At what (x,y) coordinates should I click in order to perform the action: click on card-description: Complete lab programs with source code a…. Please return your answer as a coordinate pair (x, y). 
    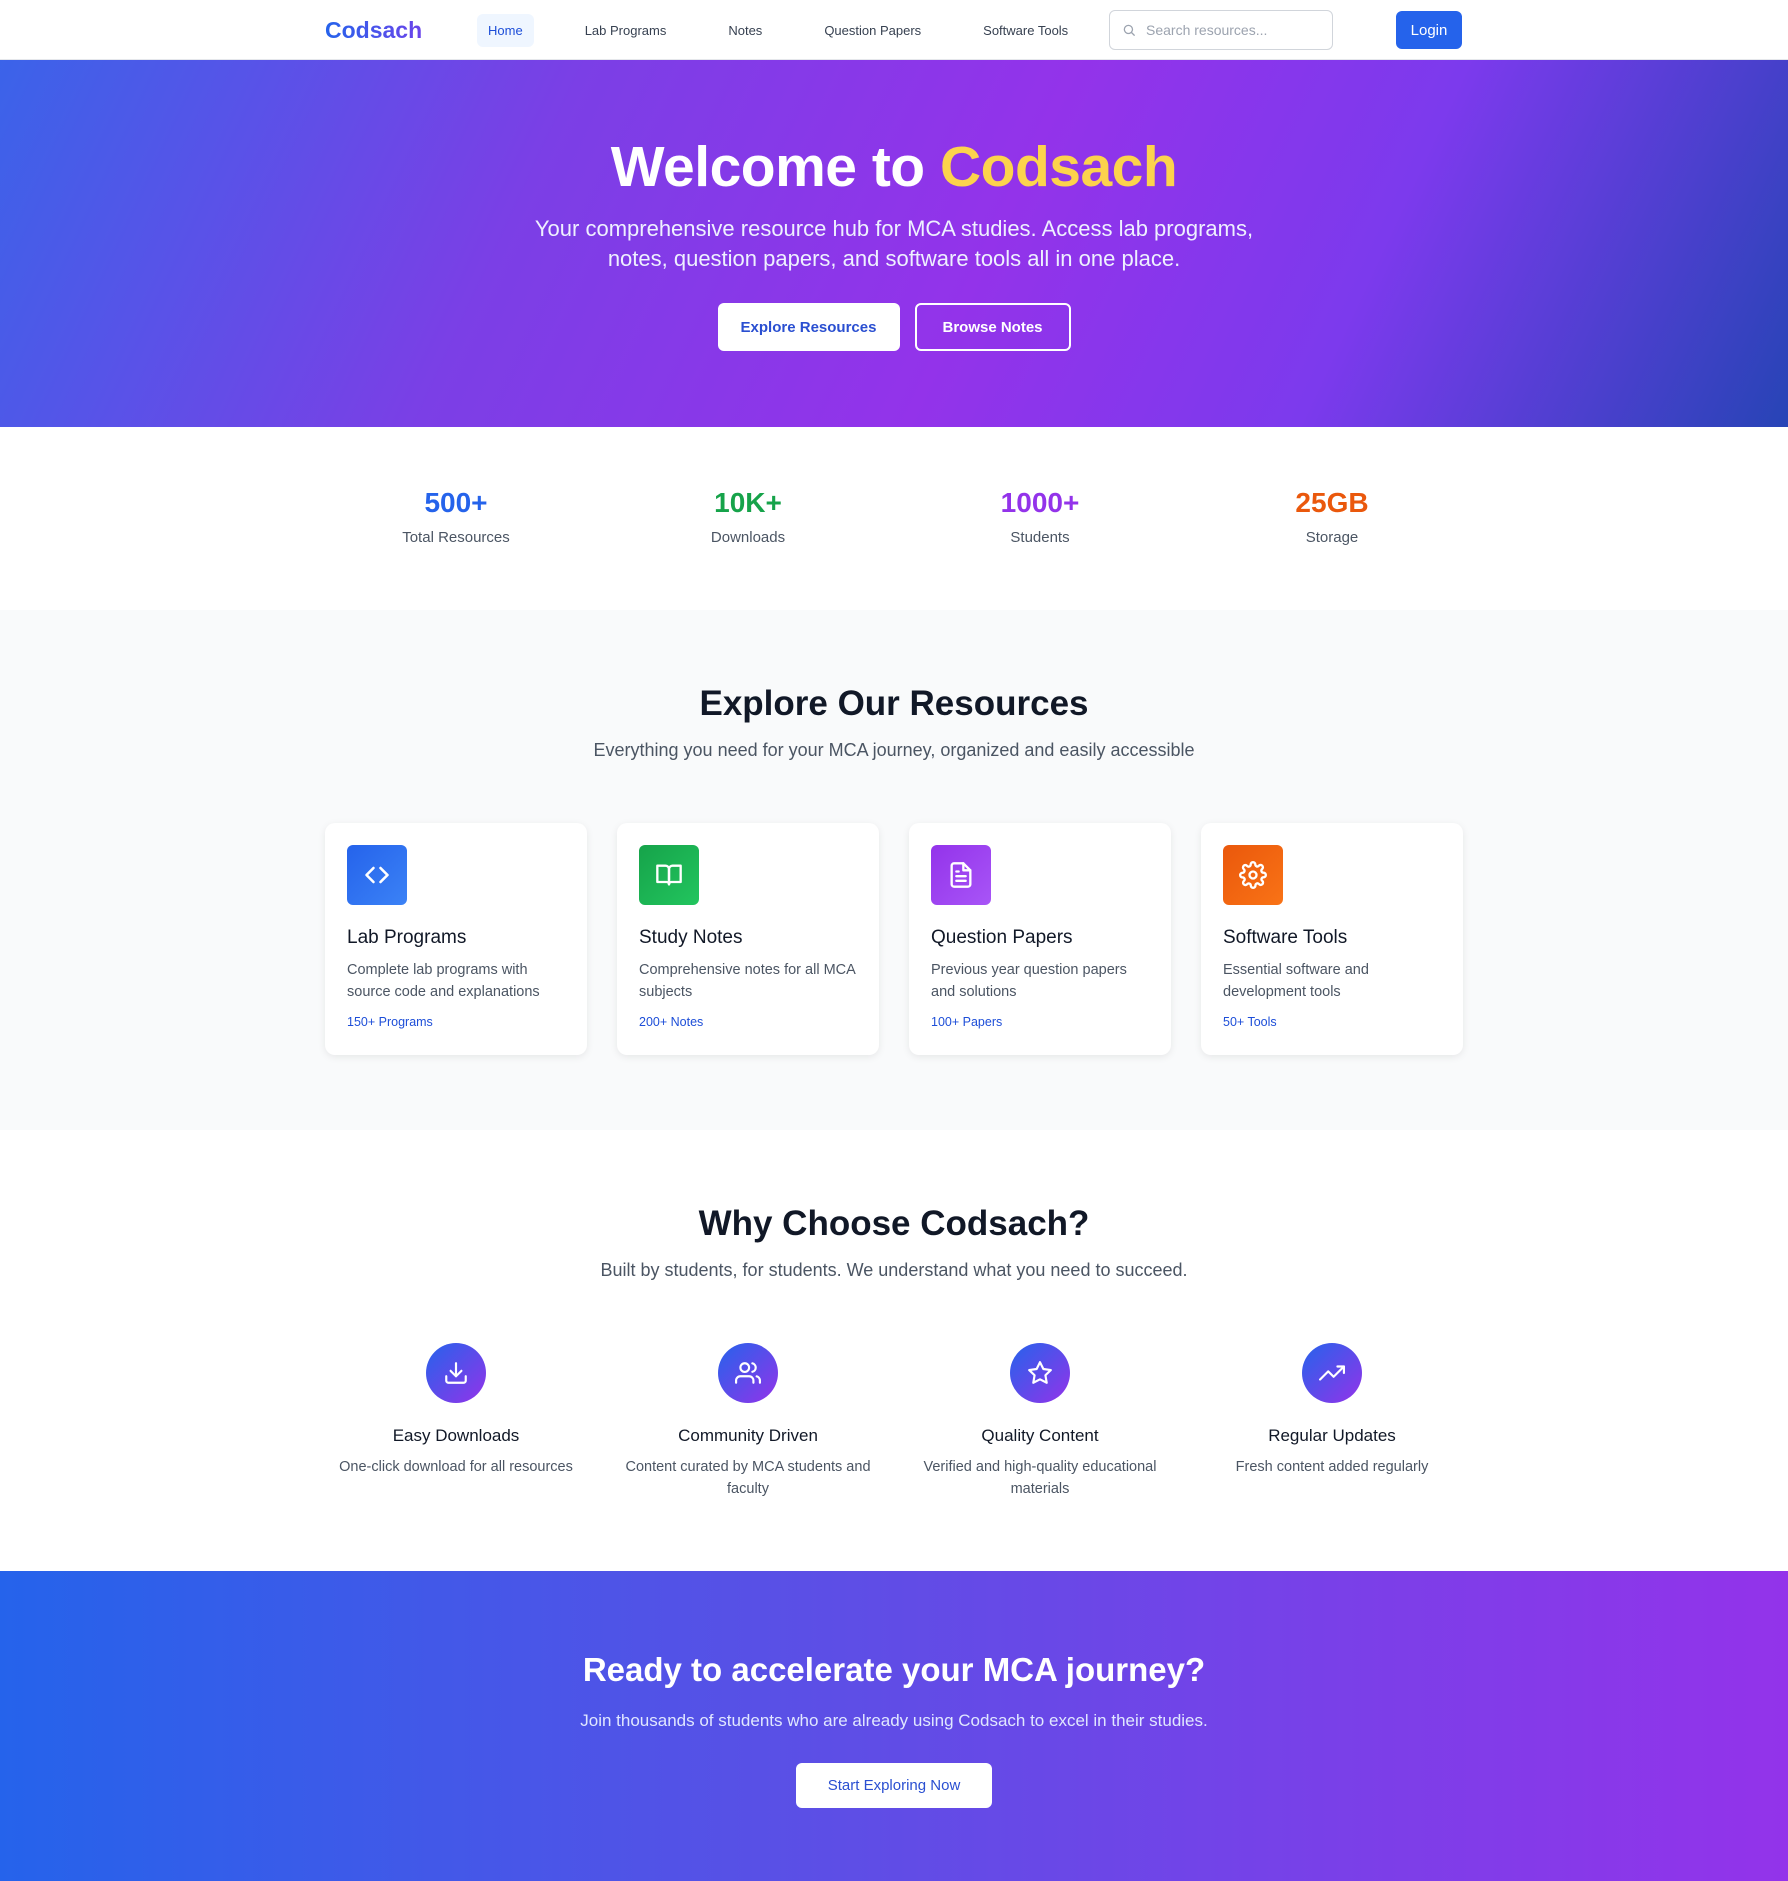
    Looking at the image, I should click on (443, 981).